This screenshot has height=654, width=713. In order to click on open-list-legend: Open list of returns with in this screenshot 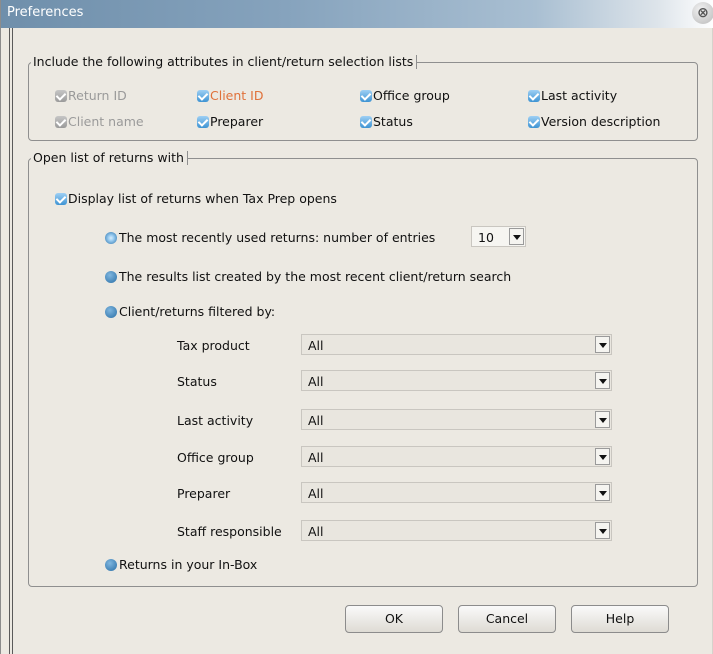, I will do `click(109, 158)`.